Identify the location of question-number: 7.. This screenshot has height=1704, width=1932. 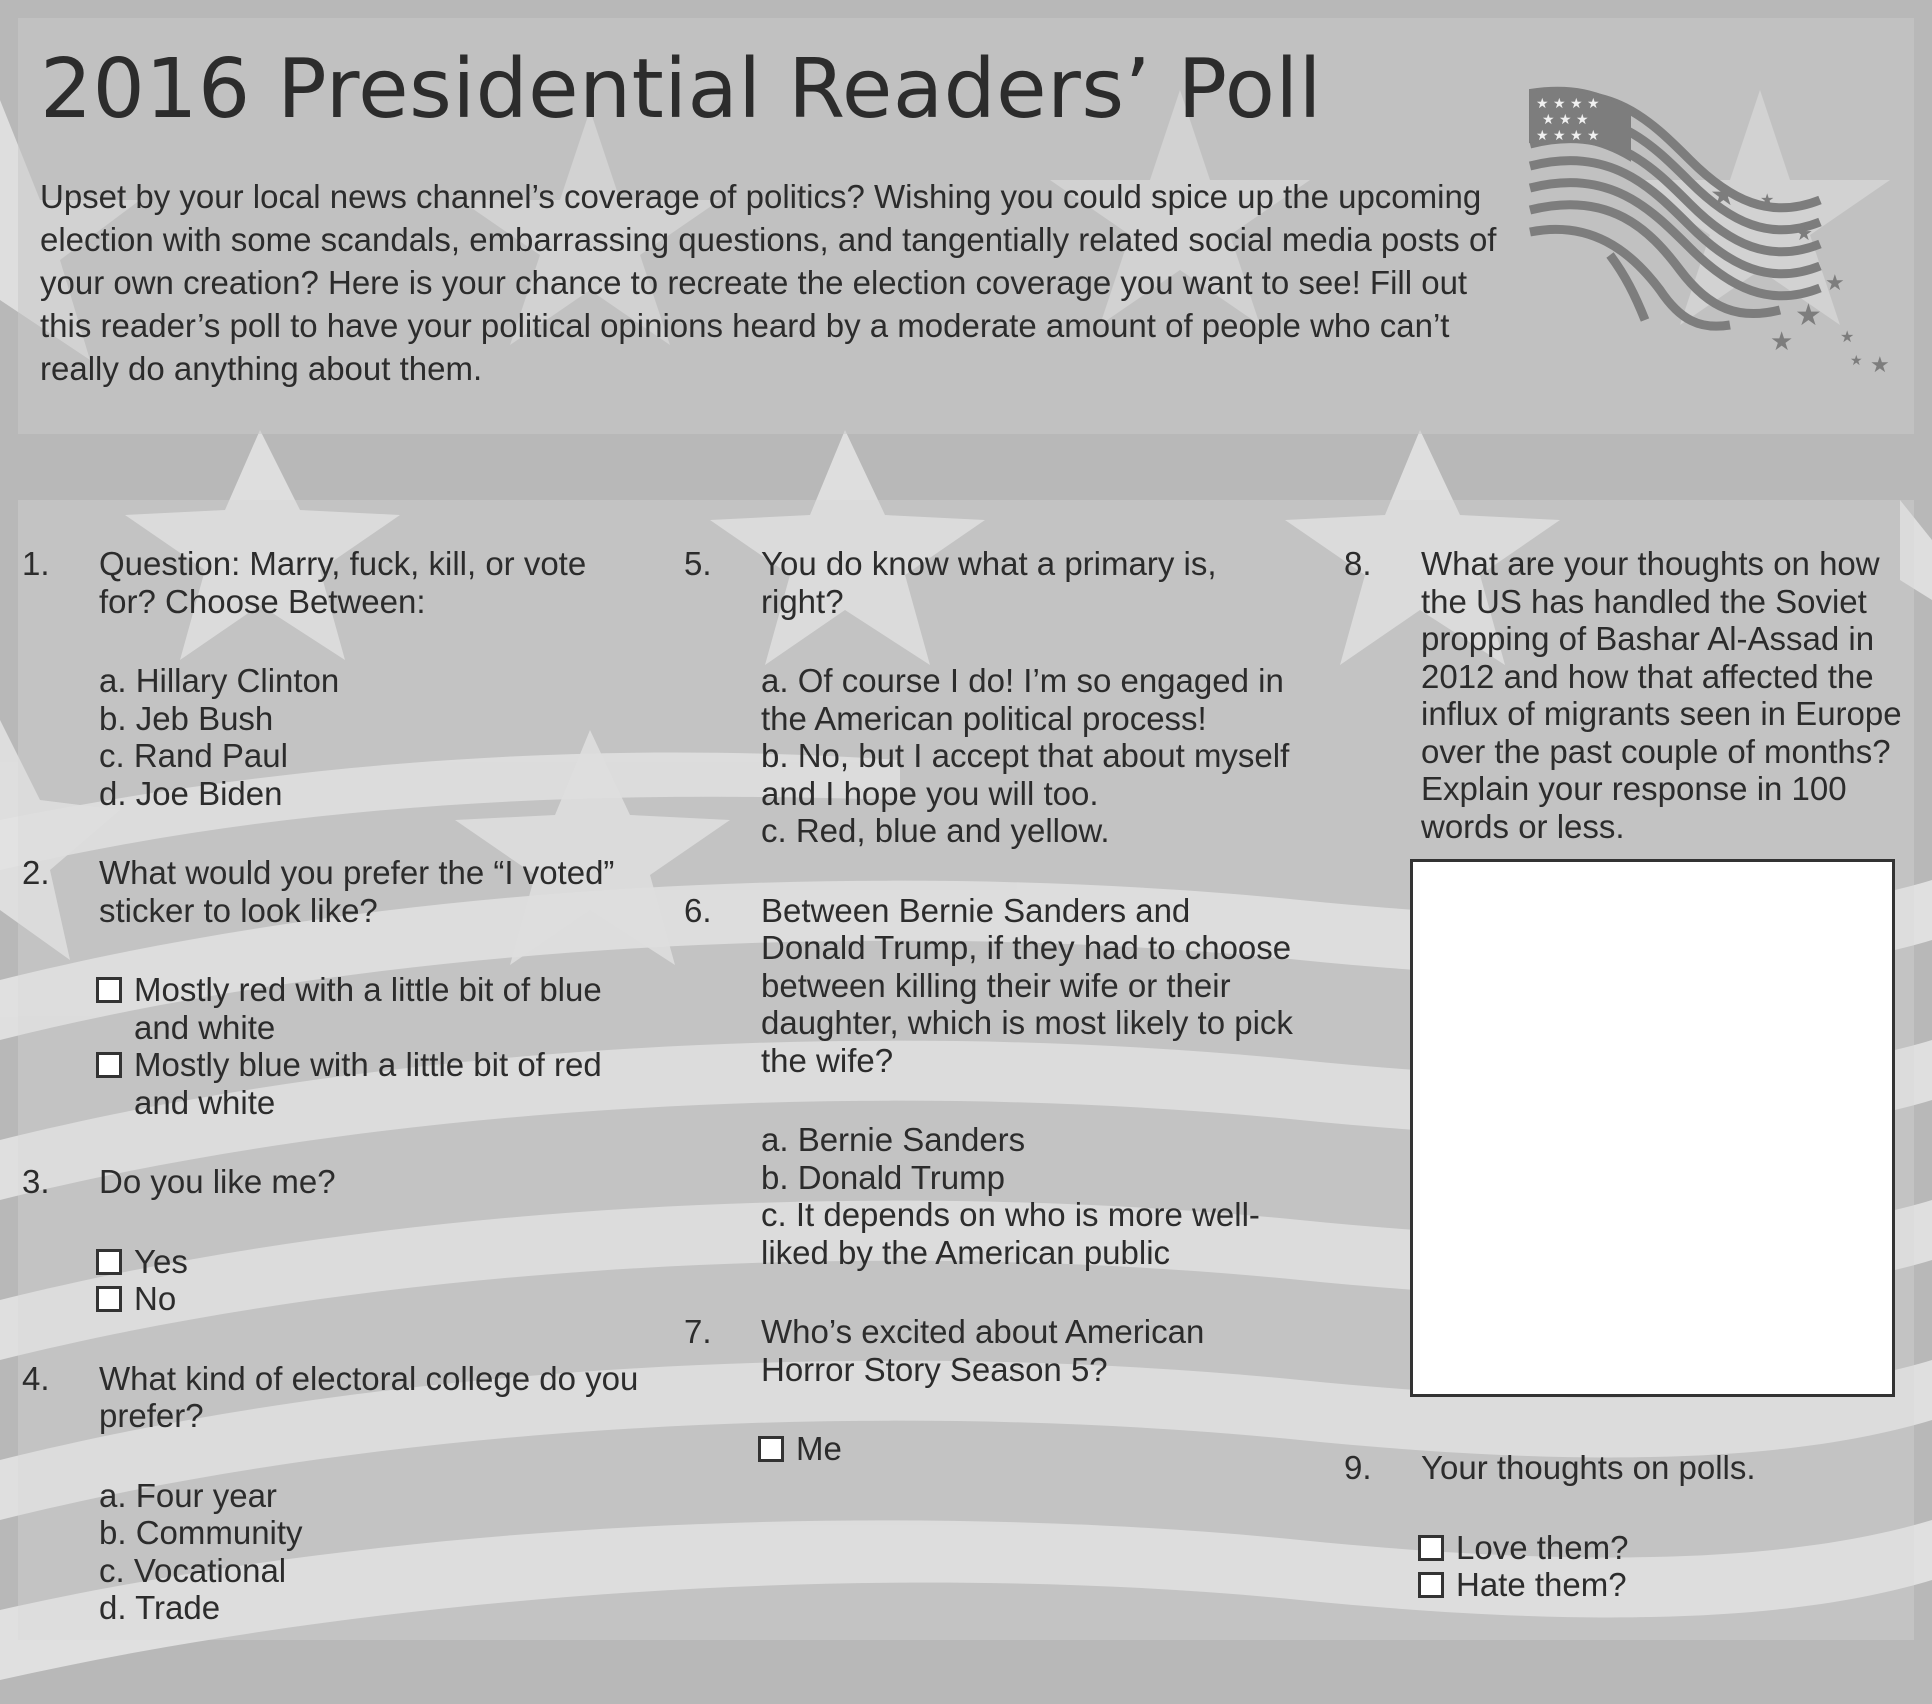
(698, 1331).